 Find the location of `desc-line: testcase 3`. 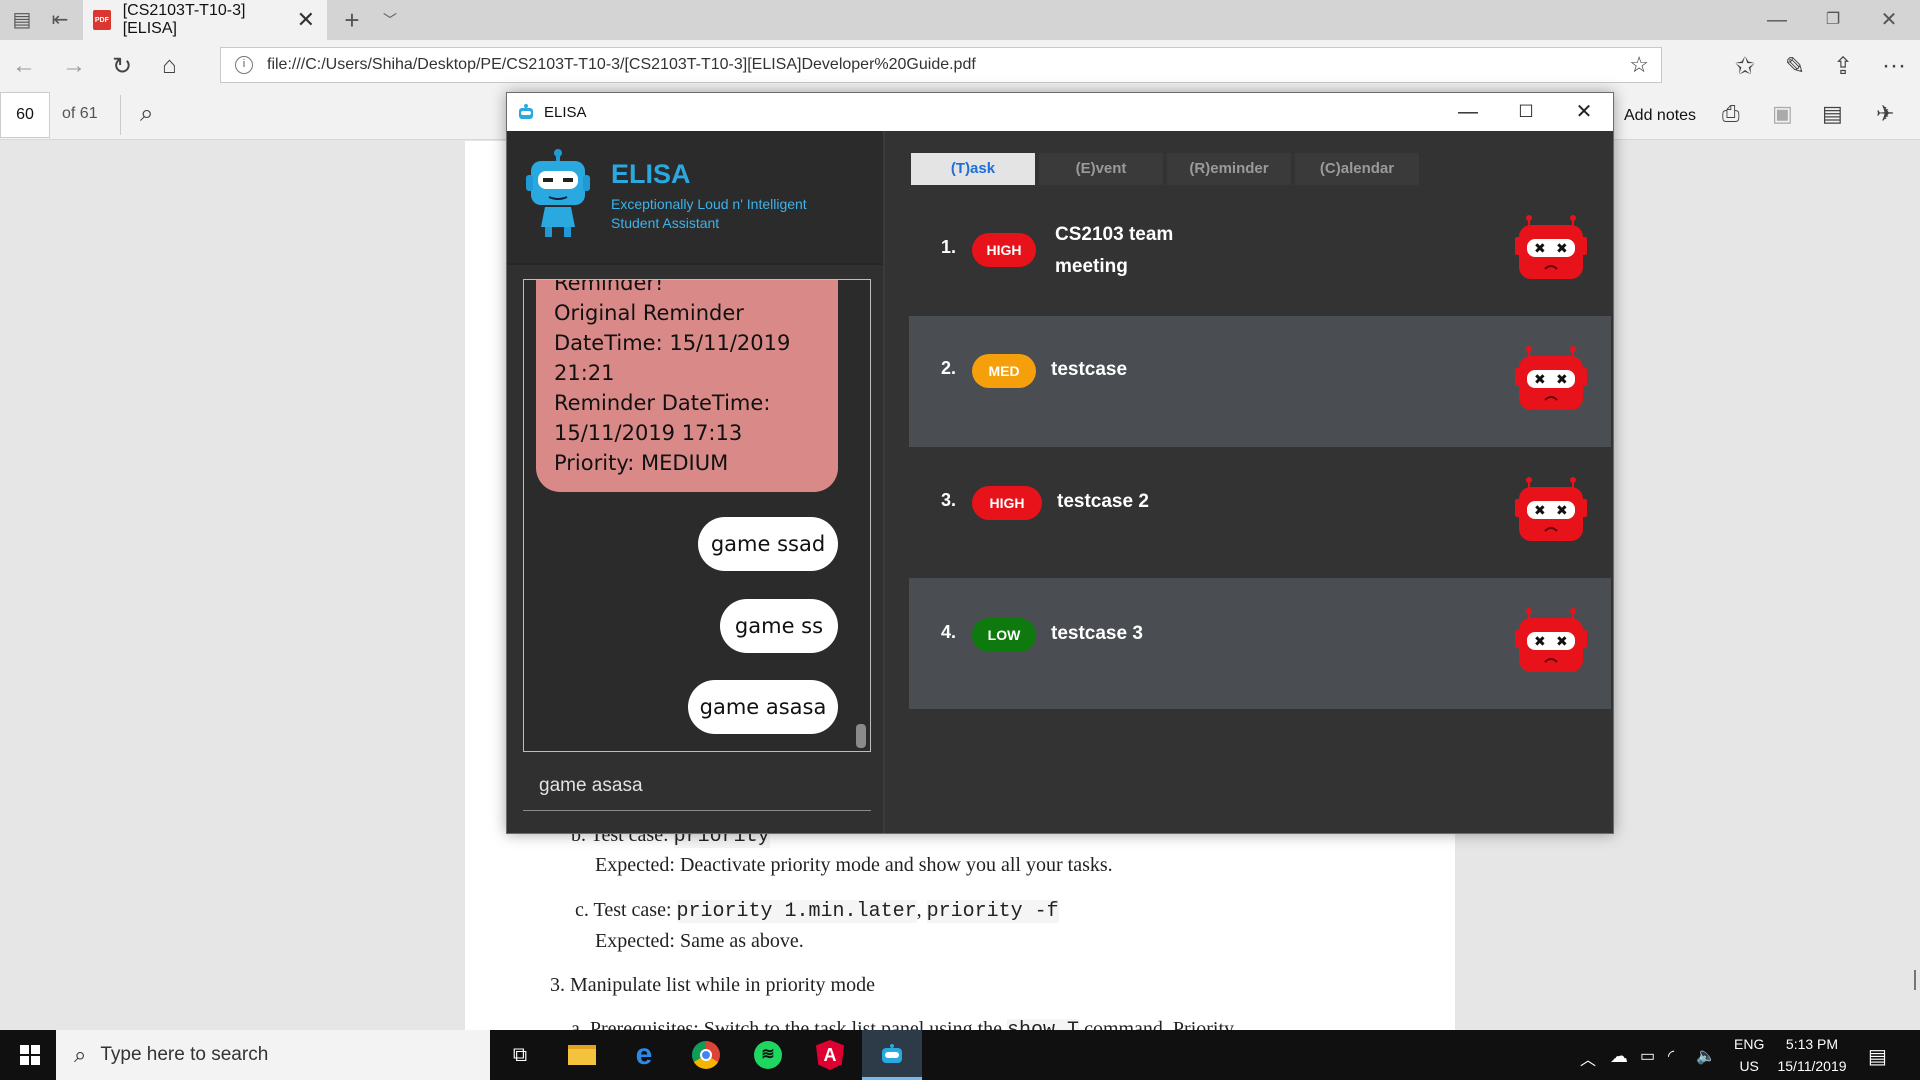

desc-line: testcase 3 is located at coordinates (1097, 633).